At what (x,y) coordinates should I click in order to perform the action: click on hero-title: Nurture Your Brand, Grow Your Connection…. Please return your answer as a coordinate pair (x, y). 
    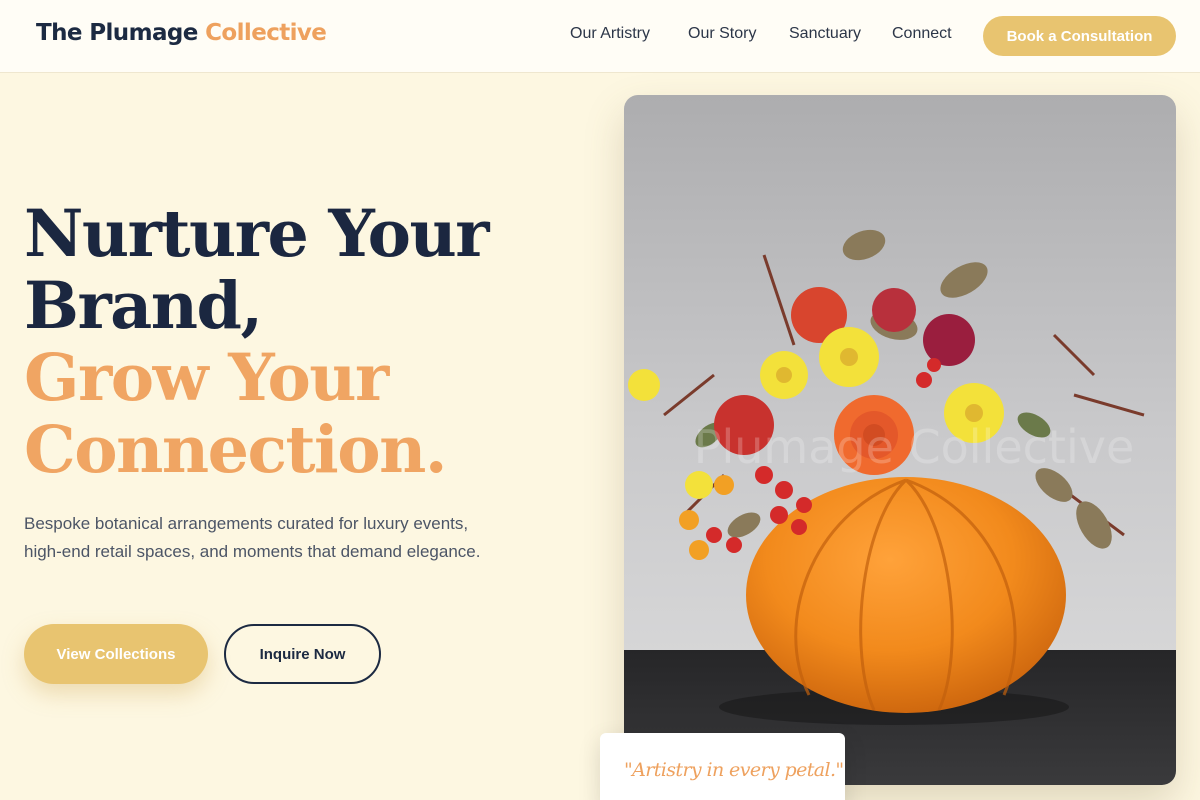
    Looking at the image, I should click on (257, 342).